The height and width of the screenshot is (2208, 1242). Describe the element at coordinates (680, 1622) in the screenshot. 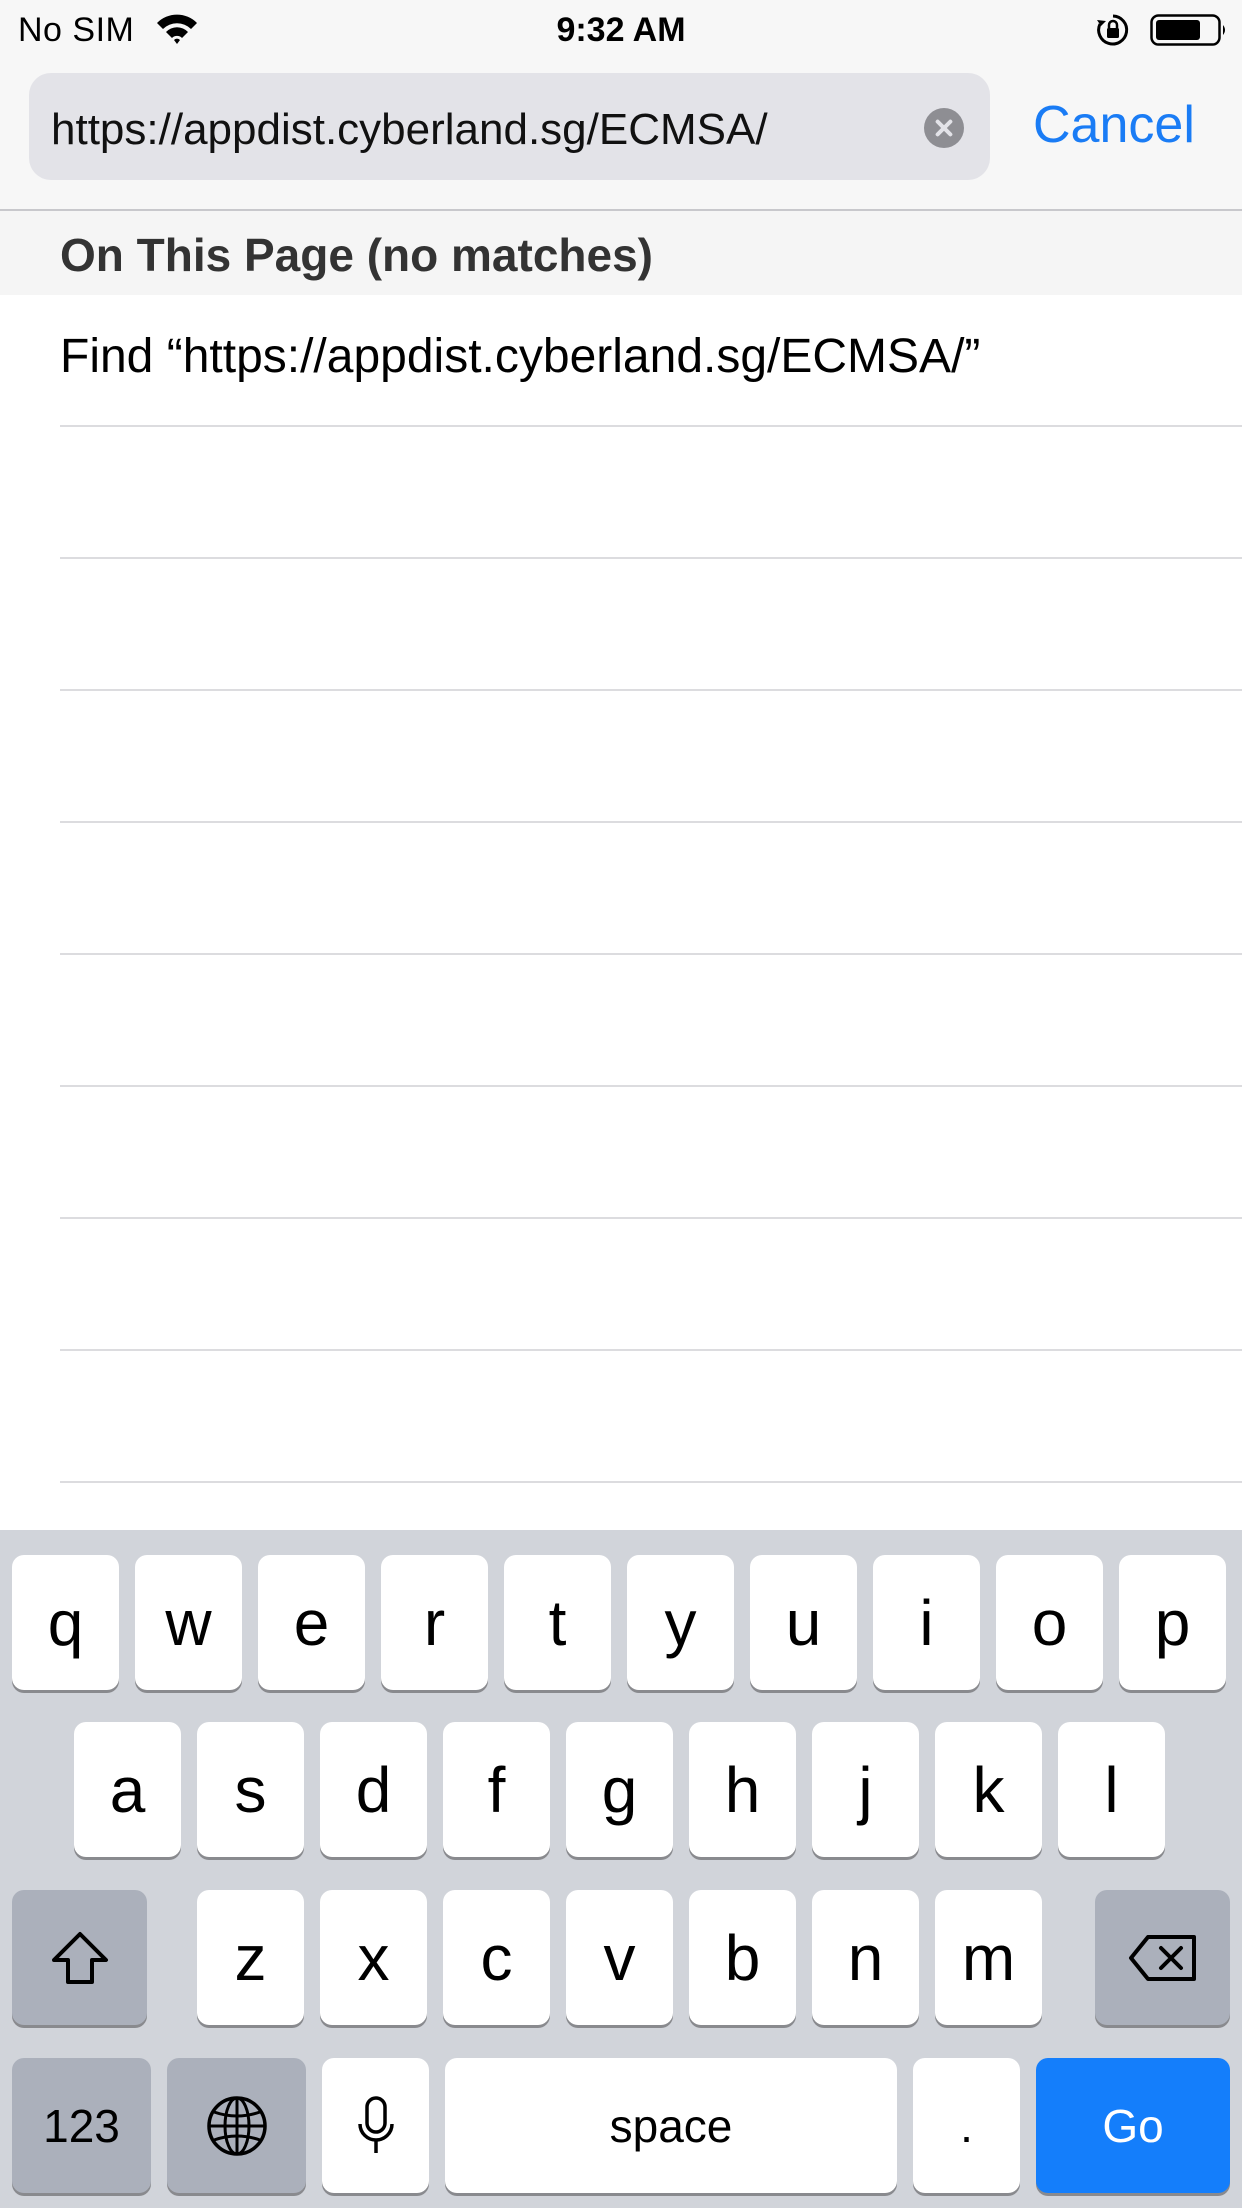

I see `key-y: y` at that location.